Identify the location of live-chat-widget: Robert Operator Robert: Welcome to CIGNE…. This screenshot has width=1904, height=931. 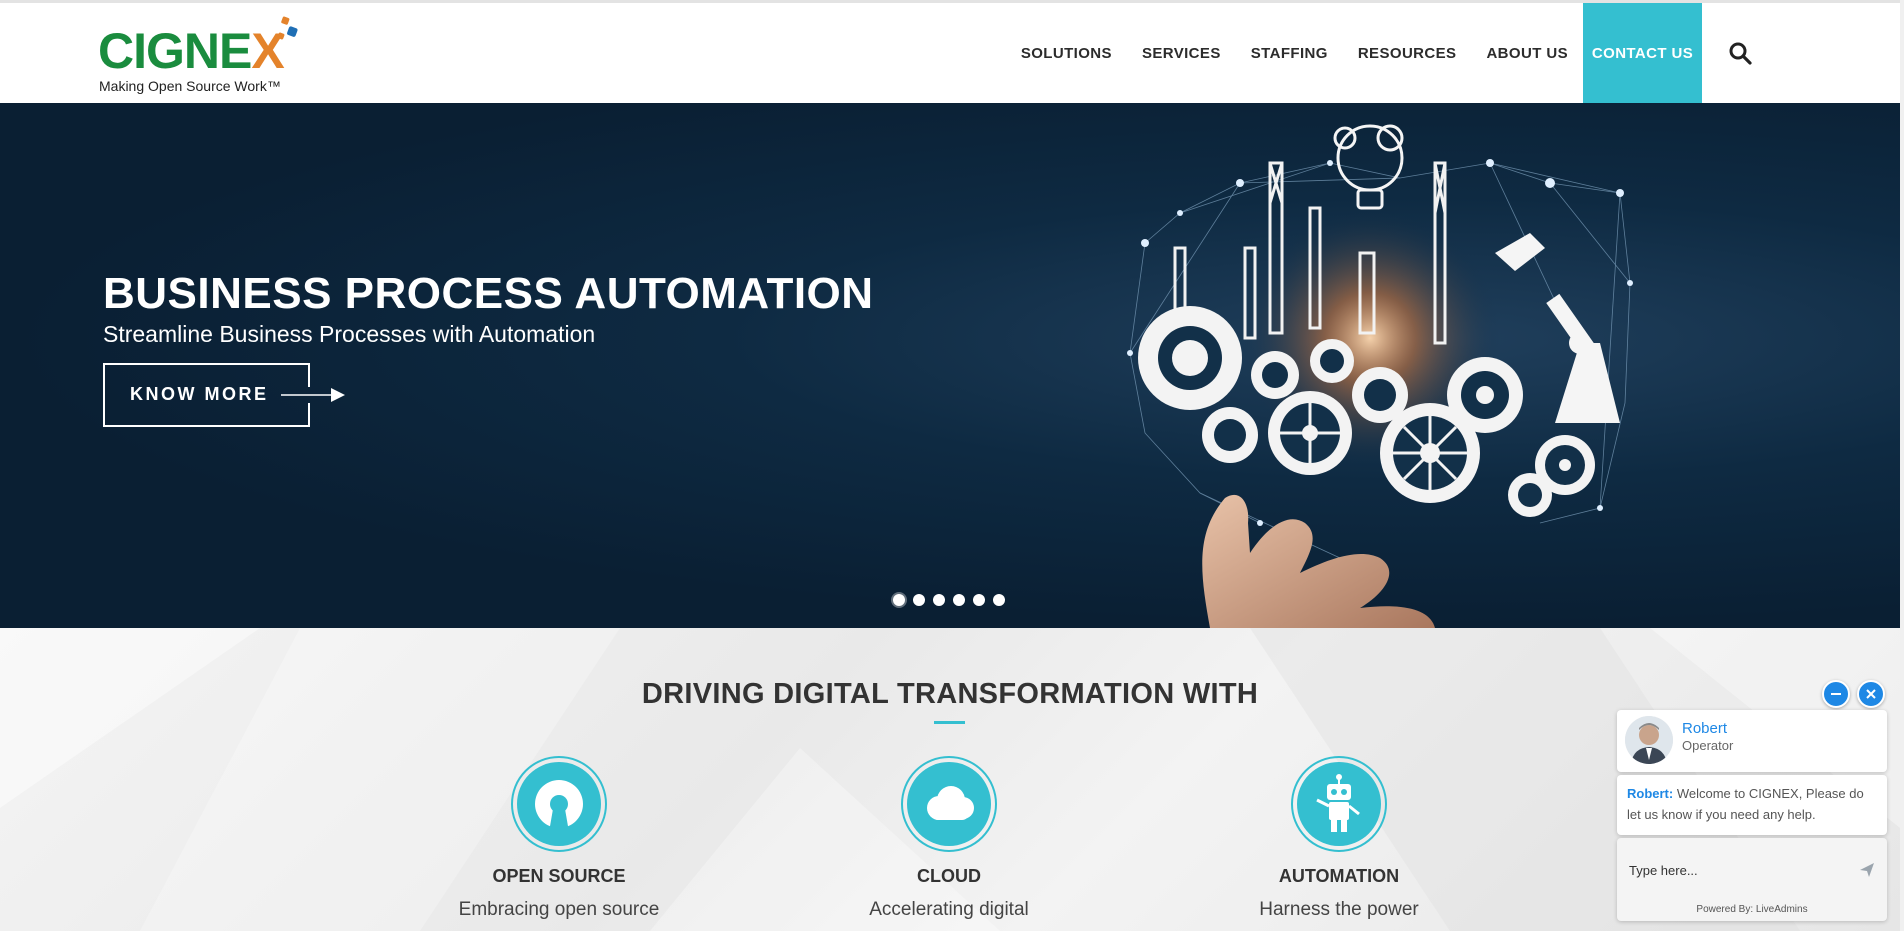
(1752, 815).